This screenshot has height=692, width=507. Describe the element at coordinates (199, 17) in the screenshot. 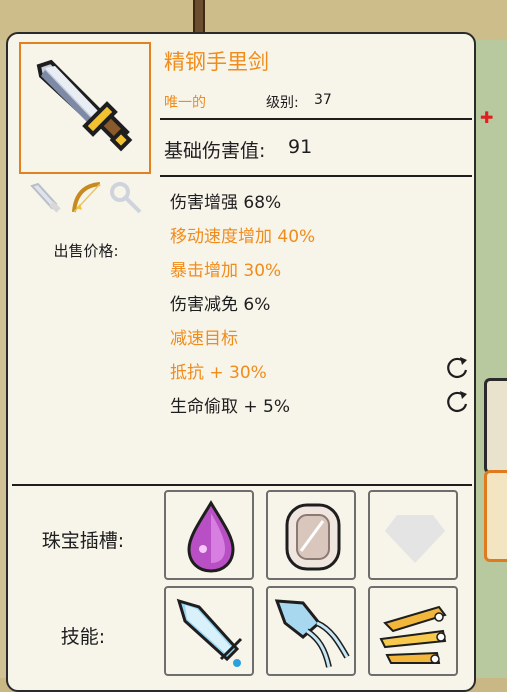

I see `background-pole` at that location.